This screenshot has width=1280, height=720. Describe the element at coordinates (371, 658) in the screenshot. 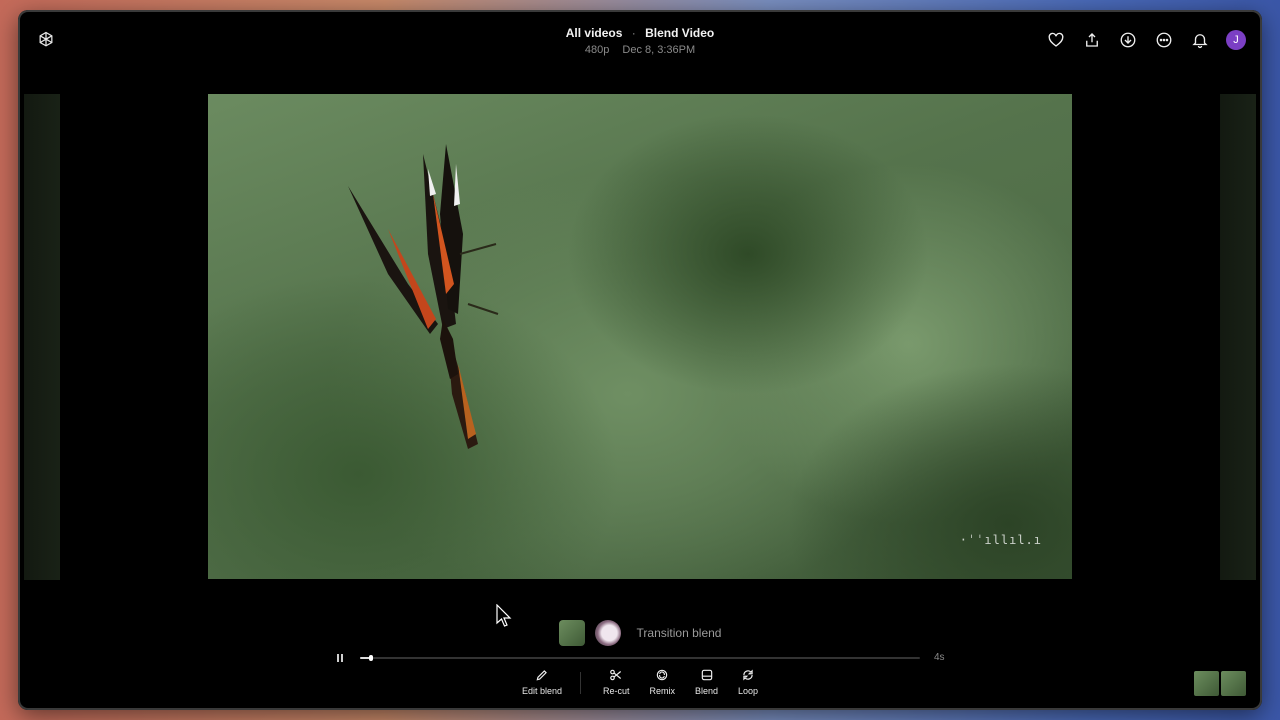

I see `scrubber-handle` at that location.